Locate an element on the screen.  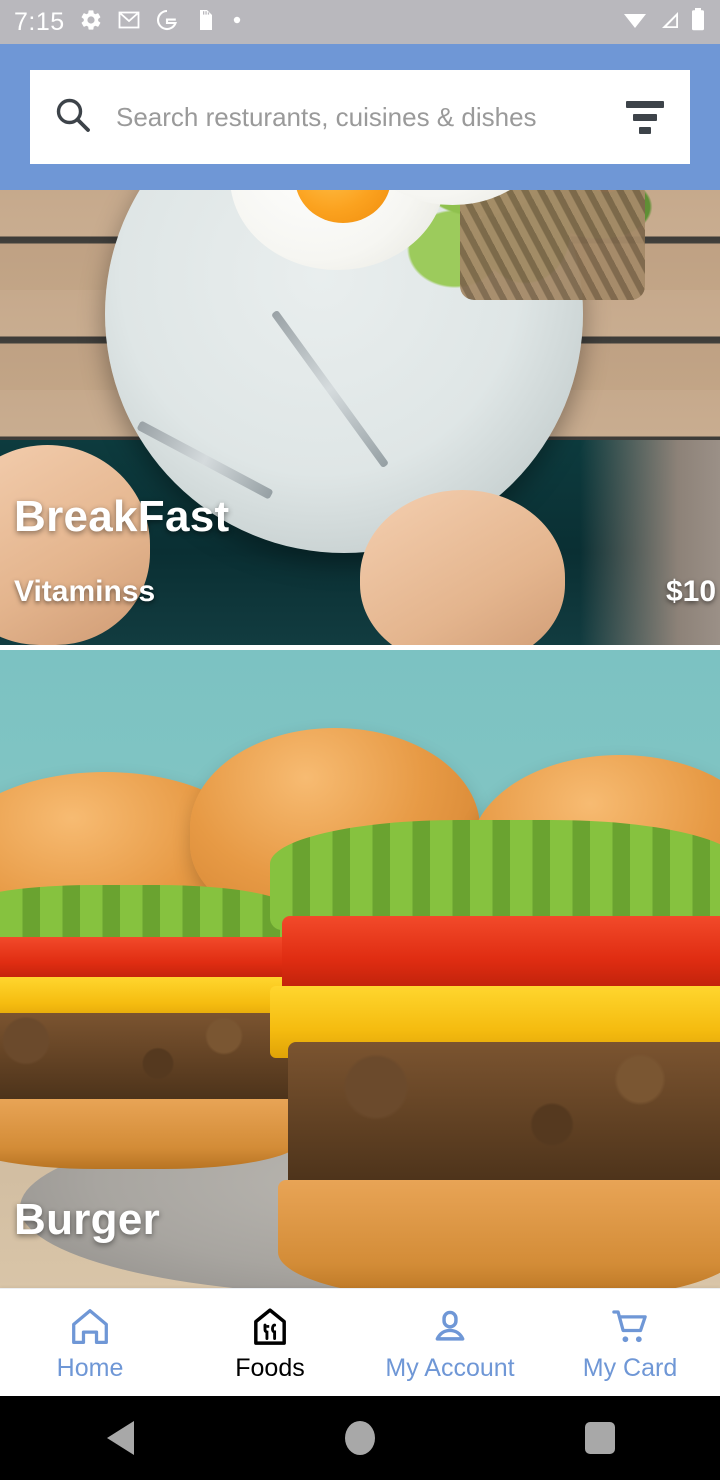
gmail-icon is located at coordinates (129, 22).